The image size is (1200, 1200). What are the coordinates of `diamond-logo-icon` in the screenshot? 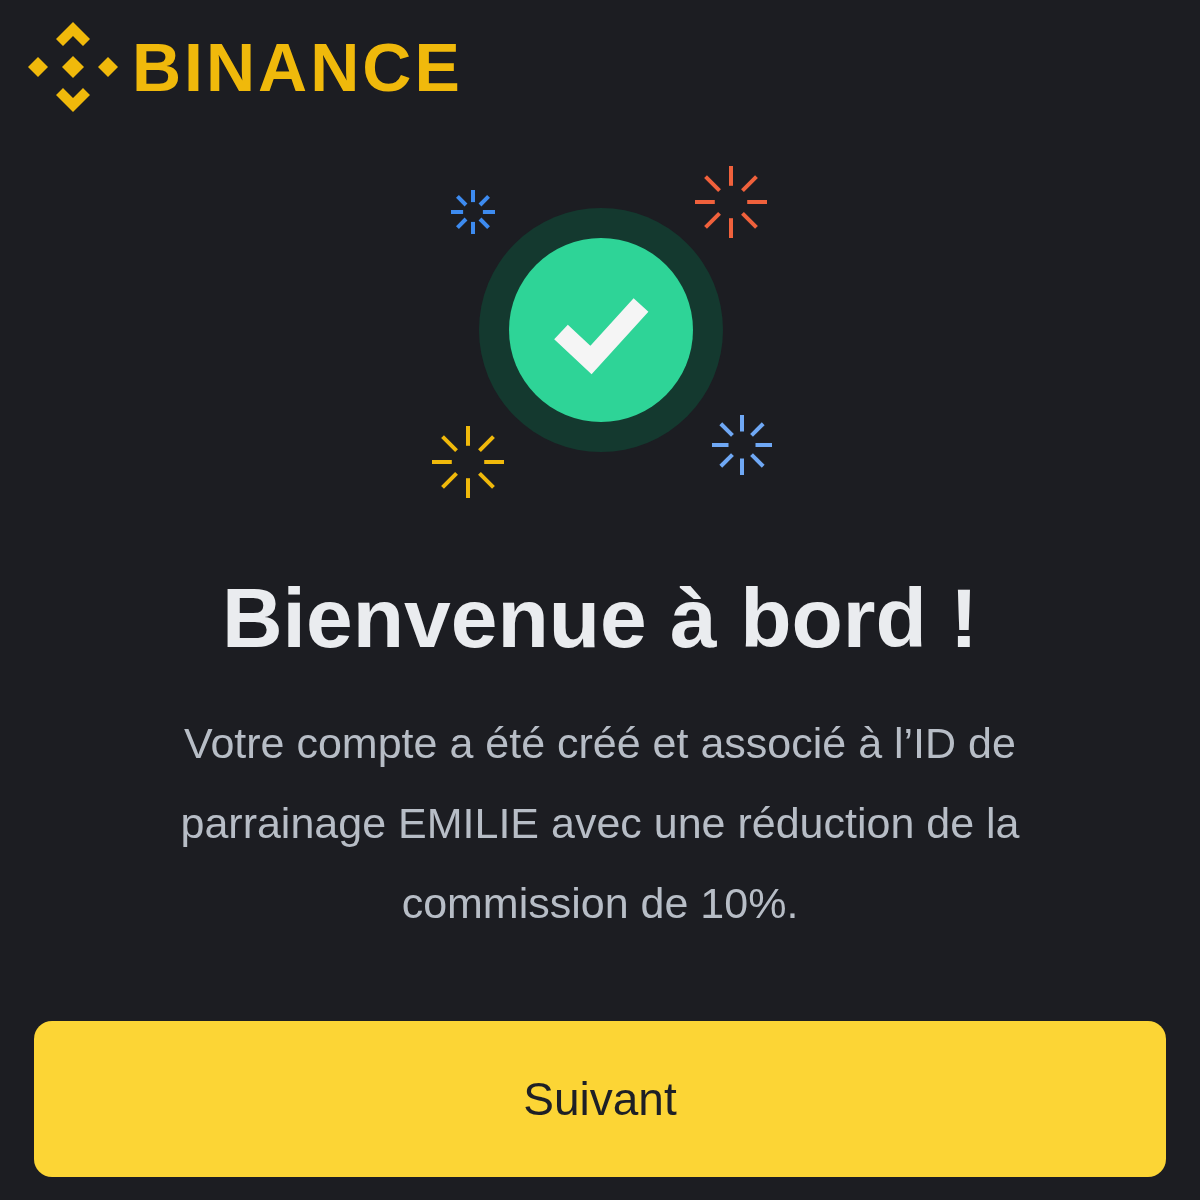 It's located at (73, 67).